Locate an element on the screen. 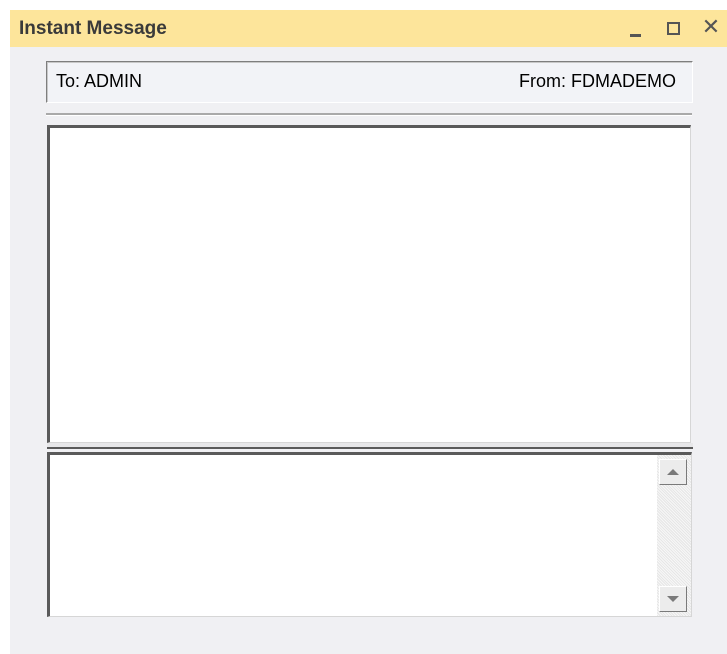 The width and height of the screenshot is (727, 654). arrow-down-icon is located at coordinates (673, 599).